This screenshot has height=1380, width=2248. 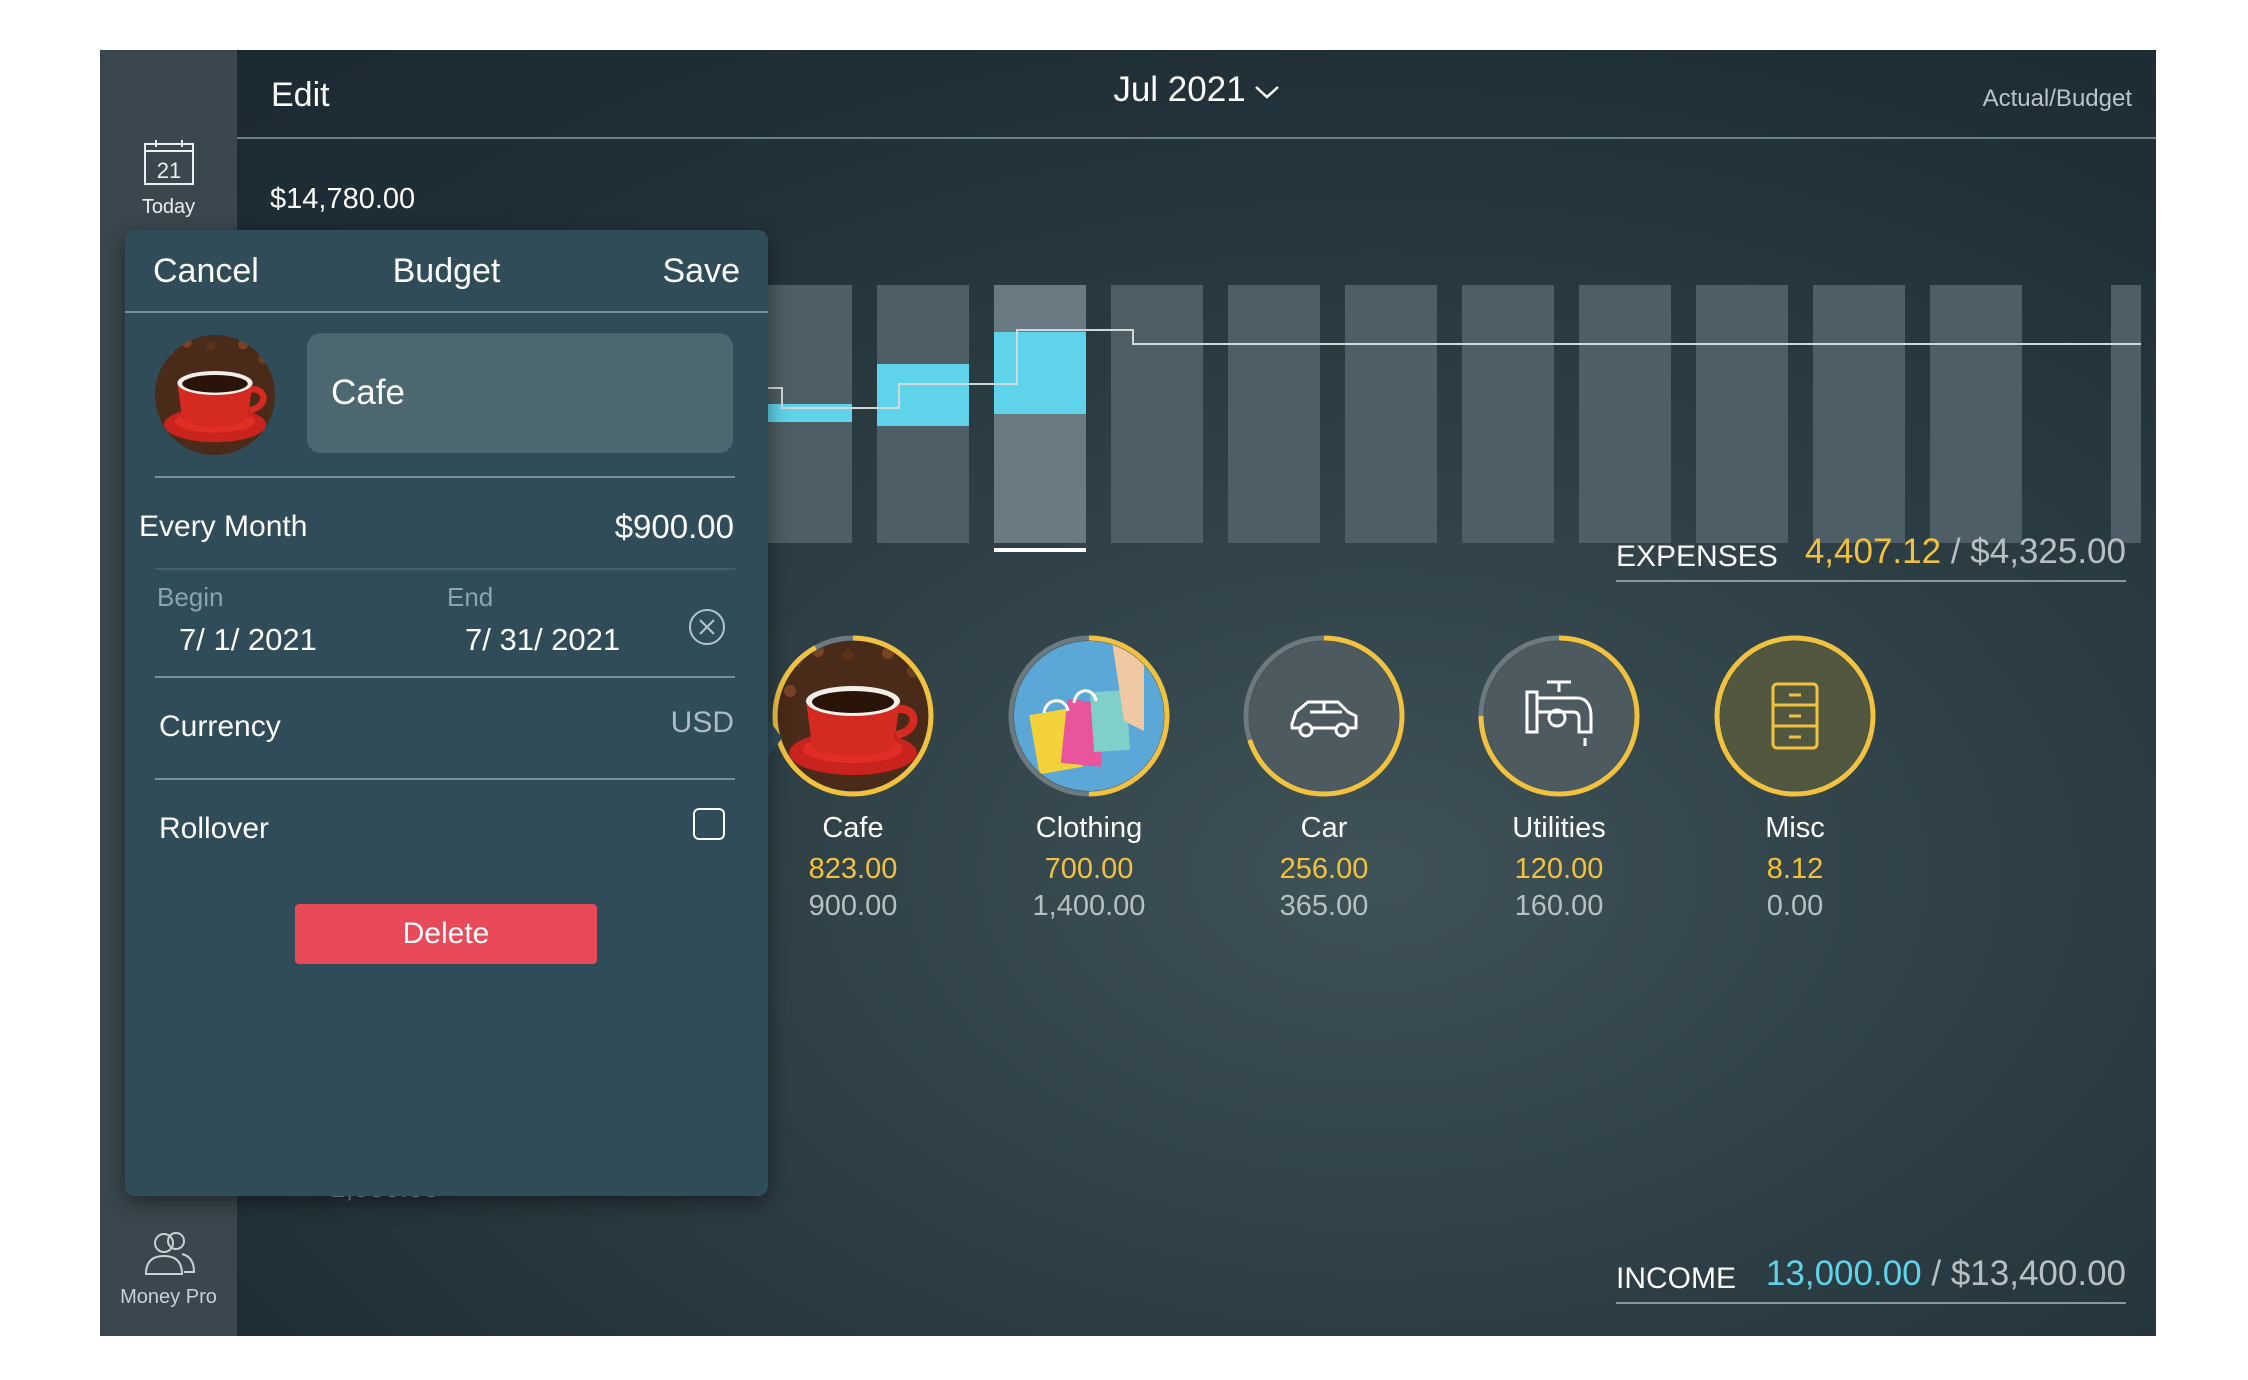 I want to click on category-utilities: Utilities 120.00 160.00, so click(x=1559, y=778).